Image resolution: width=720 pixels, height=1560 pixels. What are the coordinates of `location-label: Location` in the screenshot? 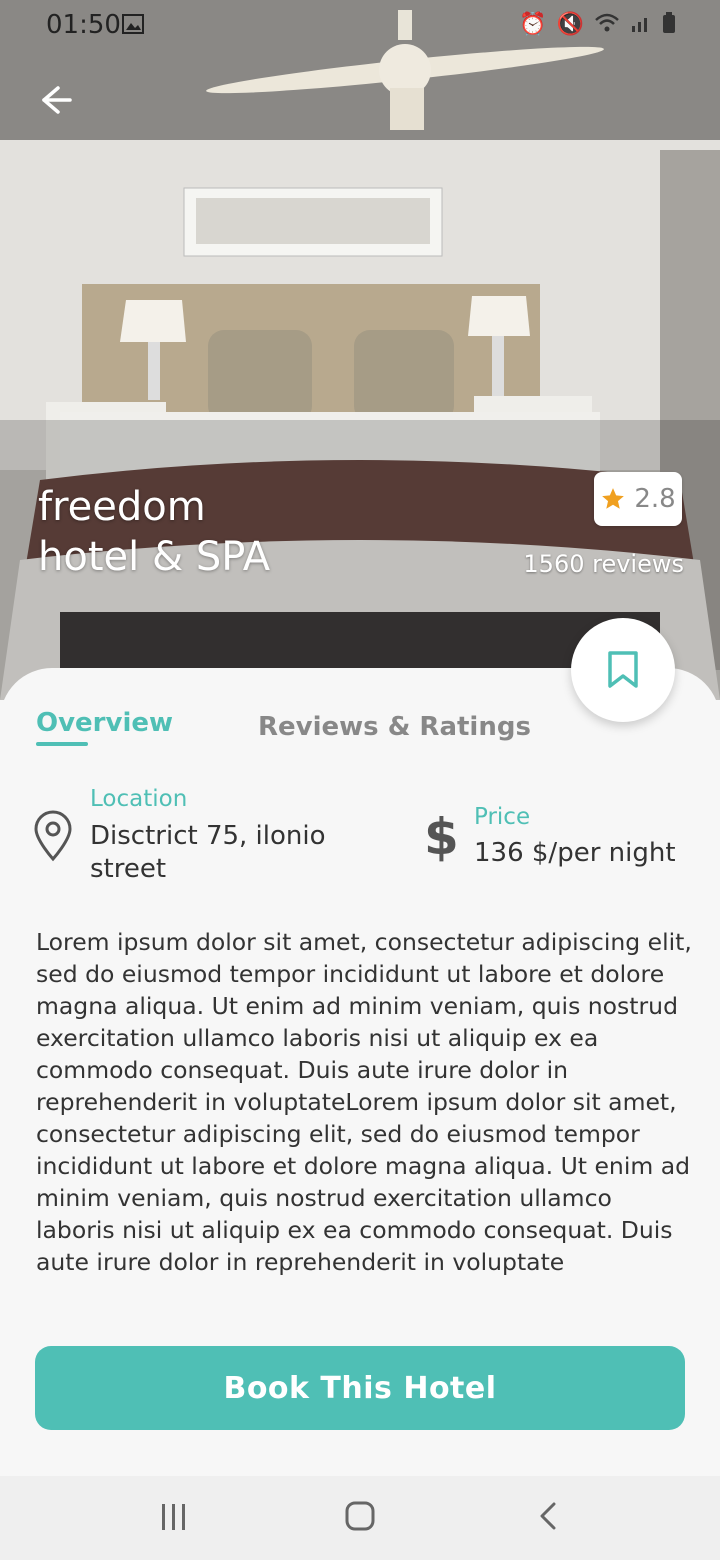 It's located at (139, 799).